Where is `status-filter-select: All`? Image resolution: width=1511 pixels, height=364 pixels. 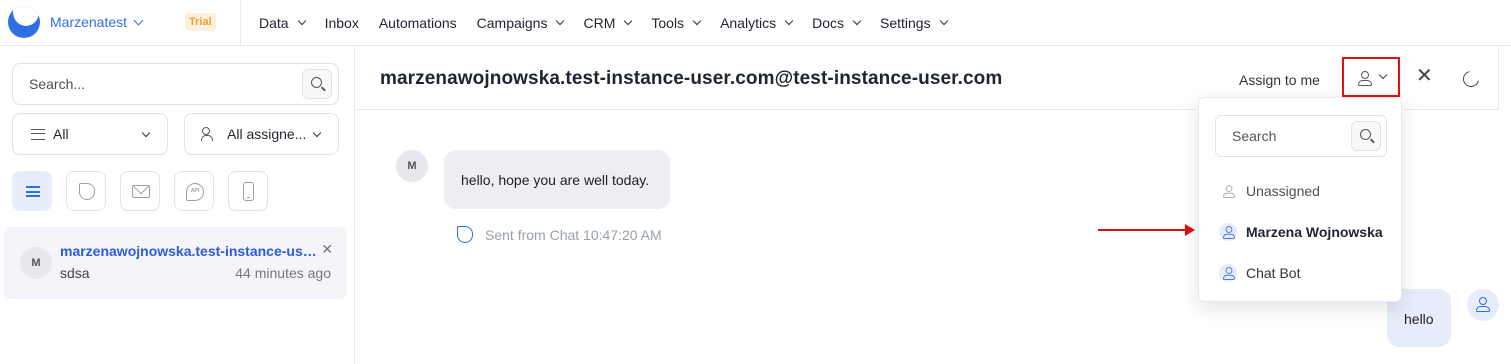 status-filter-select: All is located at coordinates (90, 134).